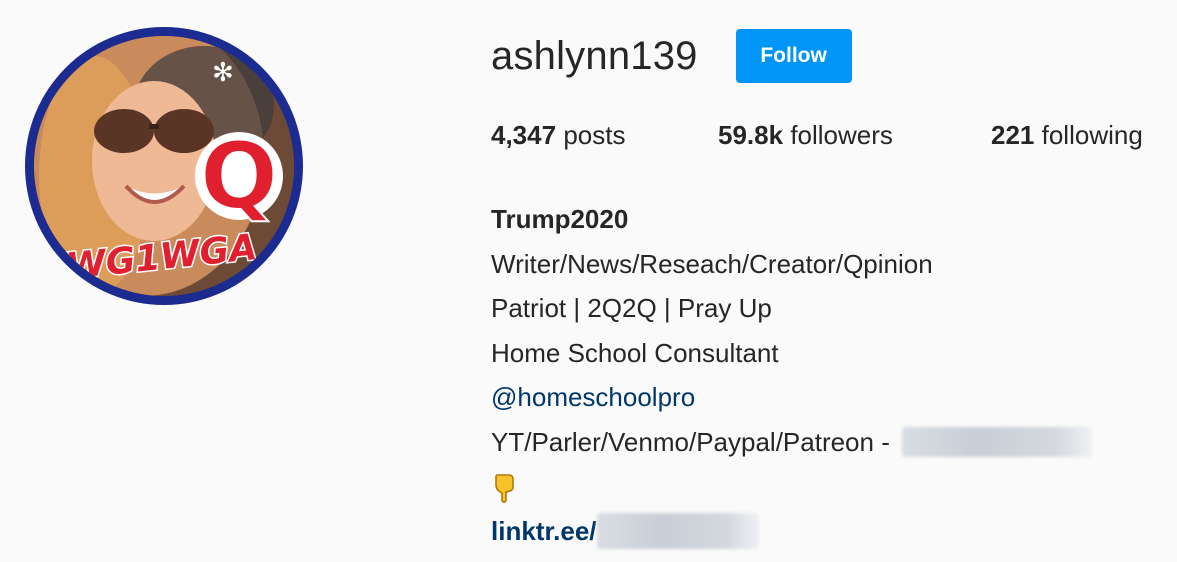 The width and height of the screenshot is (1177, 562). Describe the element at coordinates (712, 263) in the screenshot. I see `bio-line: Writer/News/Reseach/Creator/Qpinion` at that location.